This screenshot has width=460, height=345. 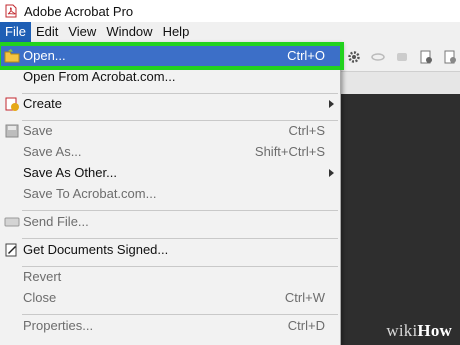 What do you see at coordinates (12, 222) in the screenshot?
I see `send-file-icon` at bounding box center [12, 222].